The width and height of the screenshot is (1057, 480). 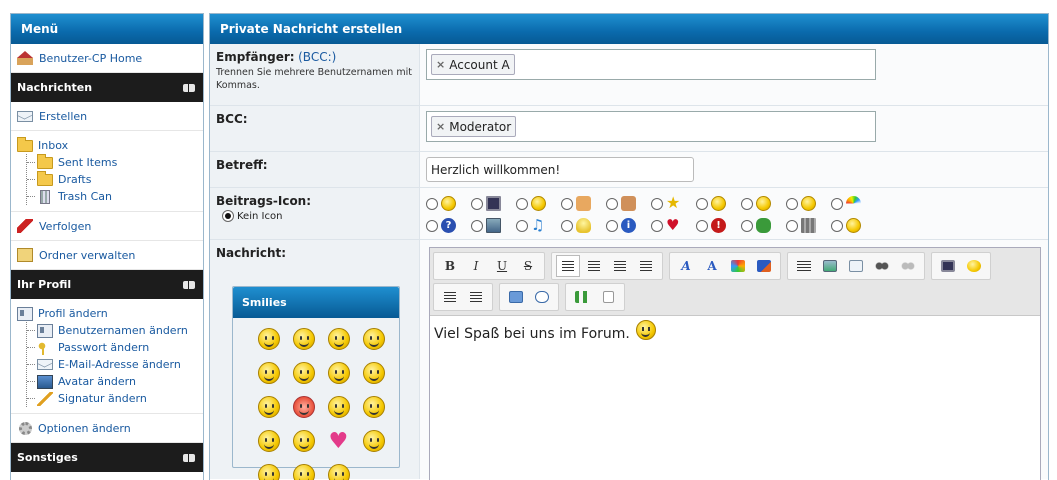 I want to click on bullet-list-button, so click(x=450, y=297).